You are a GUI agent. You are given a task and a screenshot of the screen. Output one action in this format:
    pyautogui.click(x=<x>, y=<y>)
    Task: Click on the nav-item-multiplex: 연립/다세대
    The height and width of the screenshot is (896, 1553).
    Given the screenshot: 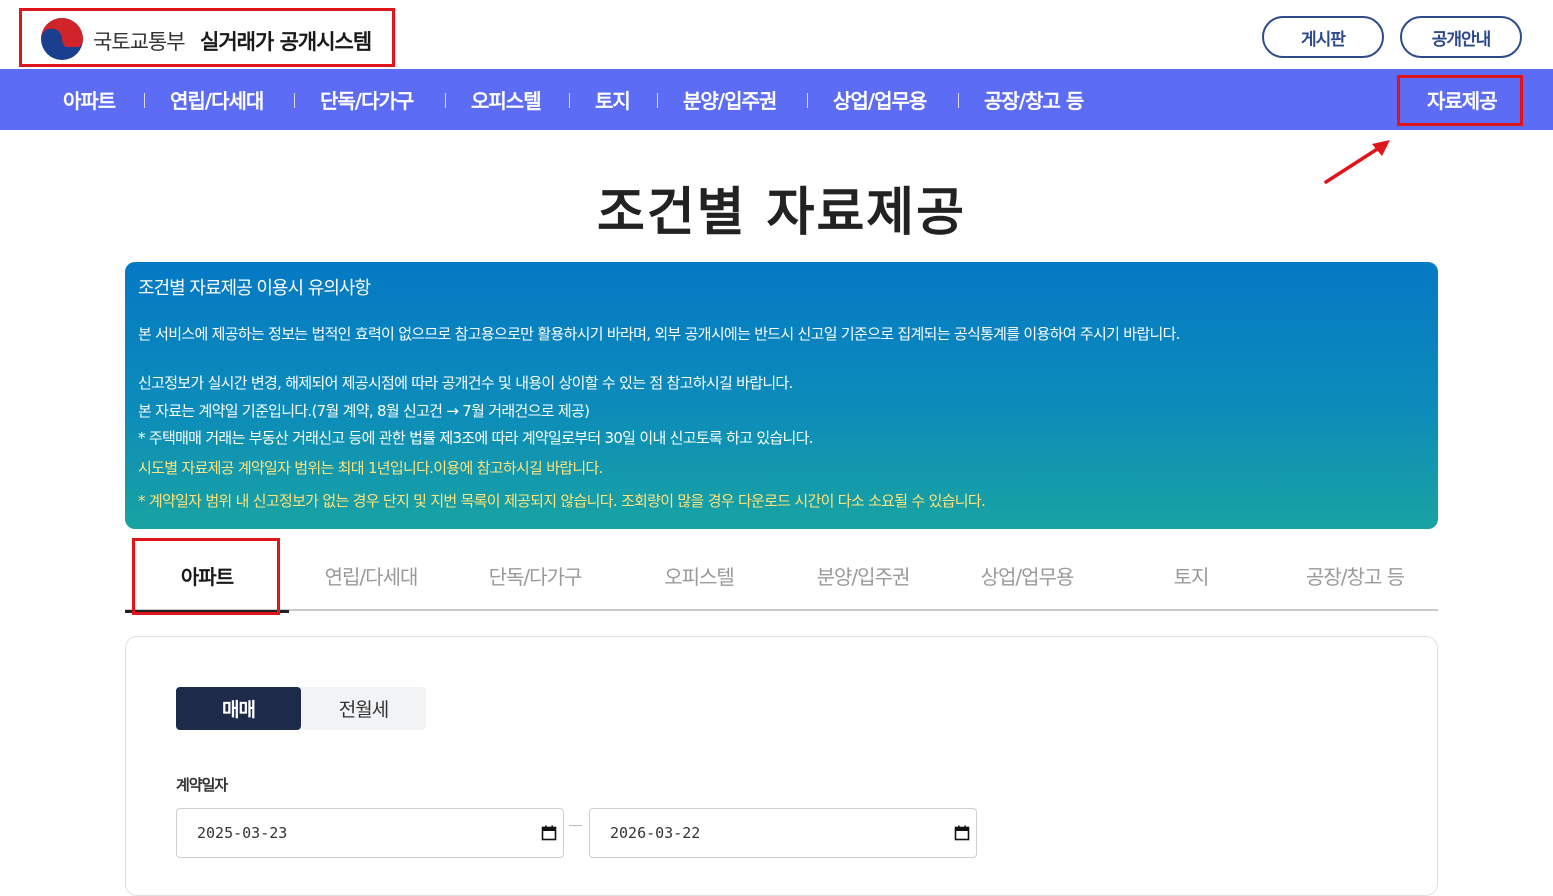 What is the action you would take?
    pyautogui.click(x=217, y=99)
    